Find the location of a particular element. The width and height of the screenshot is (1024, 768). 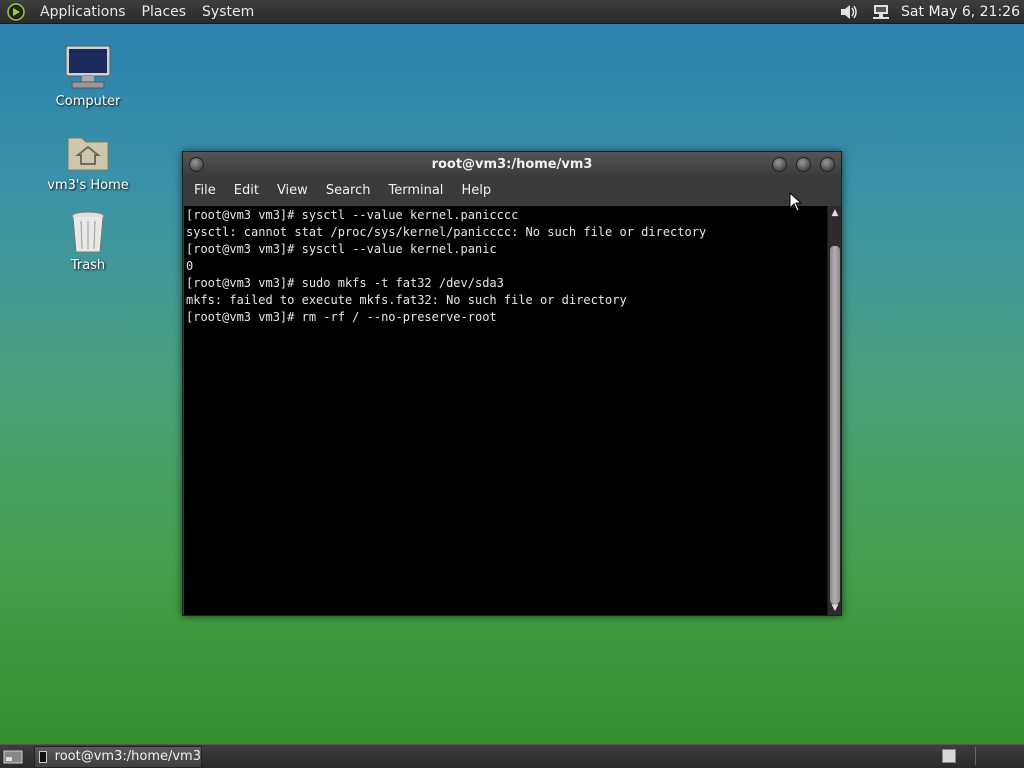

taskbar-button-label: root@vm3:/home/vm3 is located at coordinates (127, 756).